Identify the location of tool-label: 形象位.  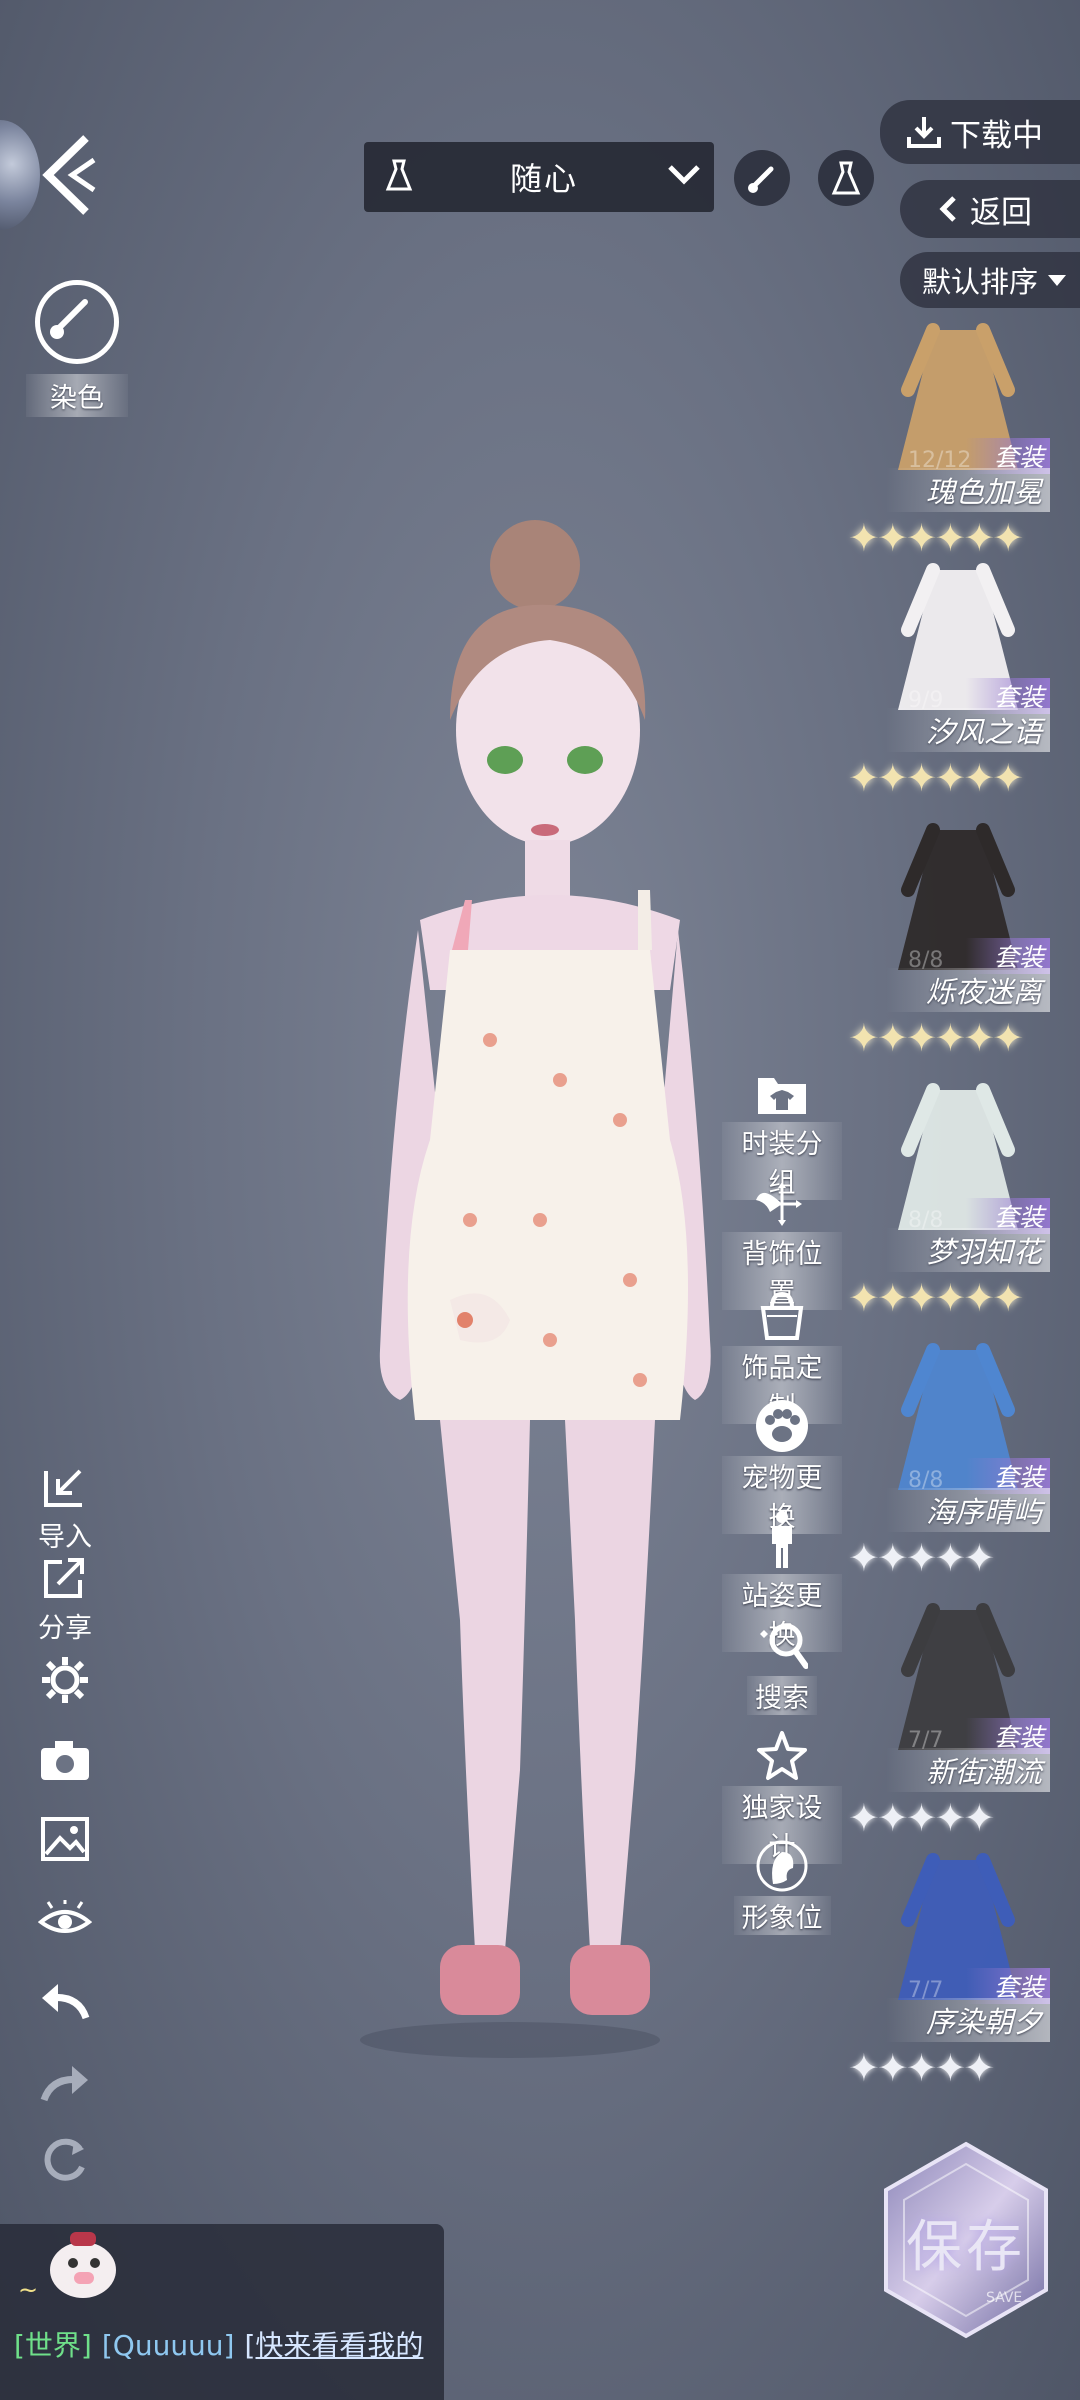
(782, 1915).